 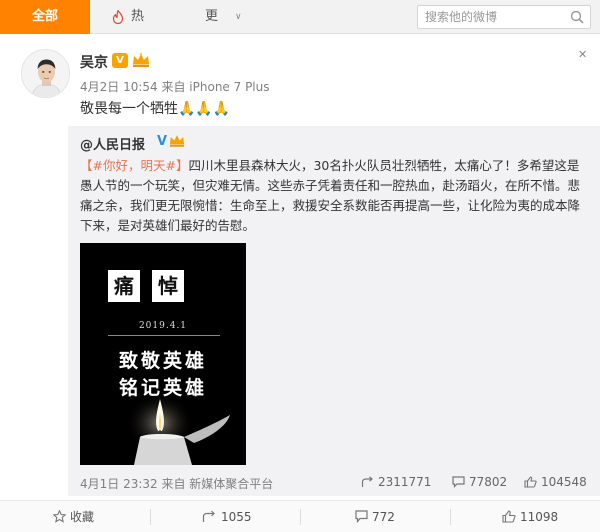 I want to click on poster-title-char: 痛, so click(x=124, y=286).